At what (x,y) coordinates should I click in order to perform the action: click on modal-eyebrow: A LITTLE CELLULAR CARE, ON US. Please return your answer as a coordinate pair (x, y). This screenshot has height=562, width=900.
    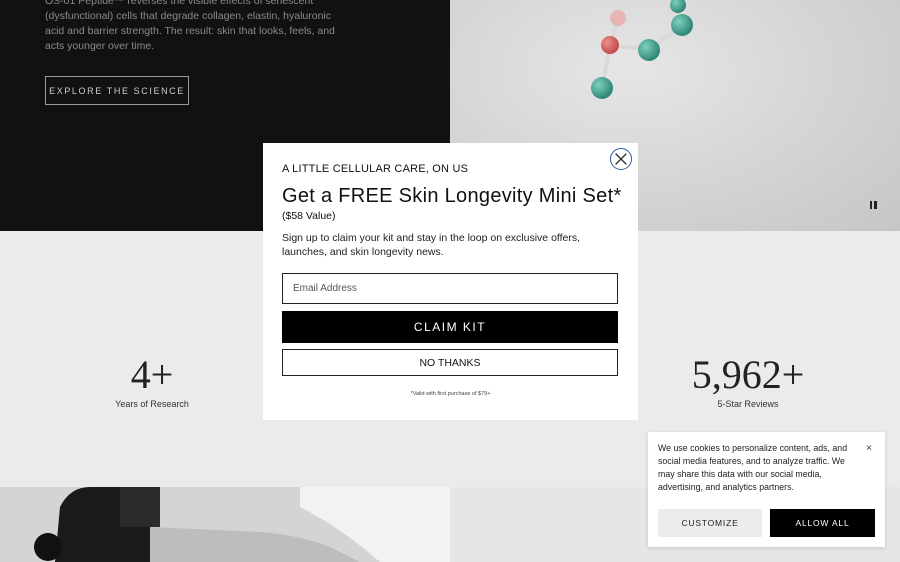
    Looking at the image, I should click on (375, 169).